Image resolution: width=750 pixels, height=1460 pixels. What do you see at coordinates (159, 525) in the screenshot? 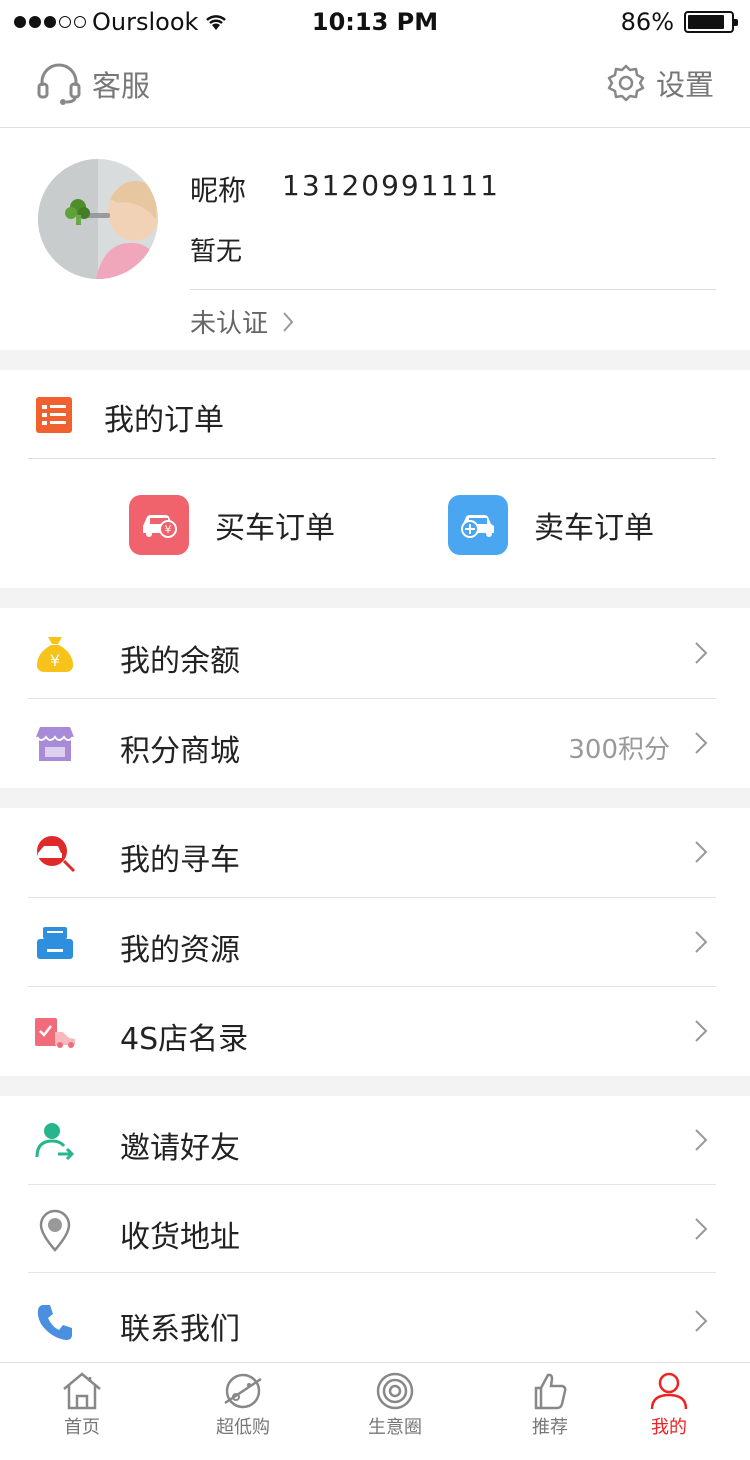
I see `buy-car-icon: ¥` at bounding box center [159, 525].